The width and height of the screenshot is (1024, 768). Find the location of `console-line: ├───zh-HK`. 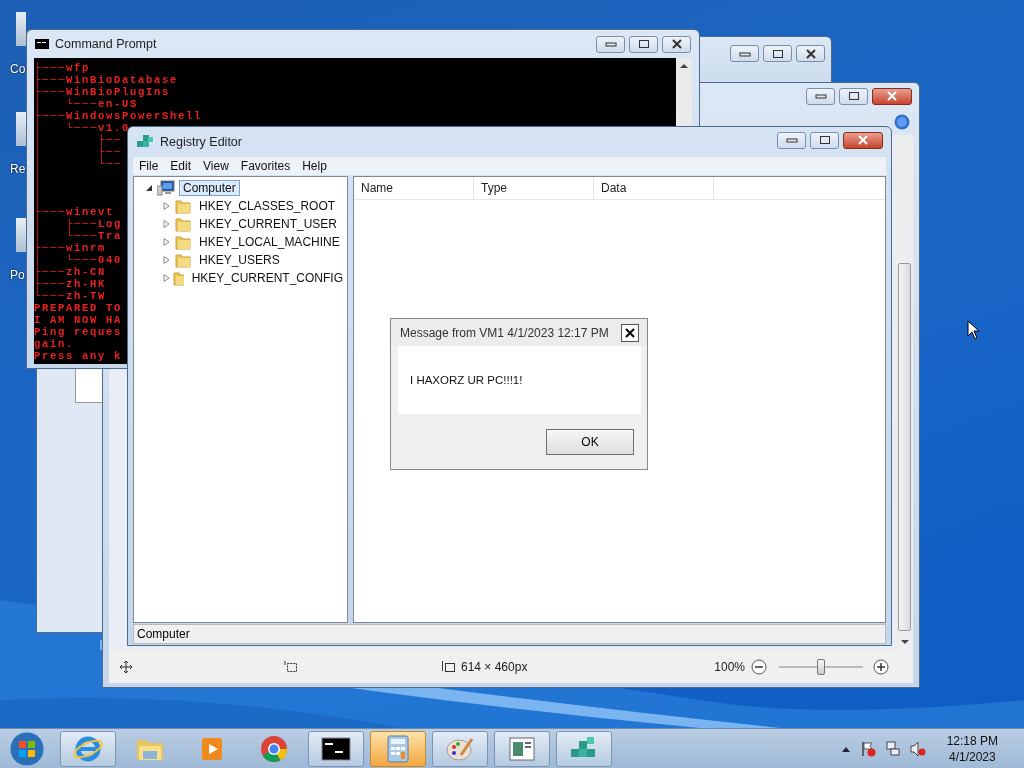

console-line: ├───zh-HK is located at coordinates (70, 284).